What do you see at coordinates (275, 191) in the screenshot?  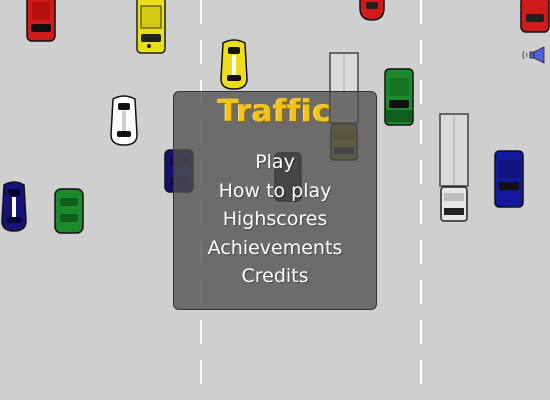 I see `menu-item-how-to-play: How to play` at bounding box center [275, 191].